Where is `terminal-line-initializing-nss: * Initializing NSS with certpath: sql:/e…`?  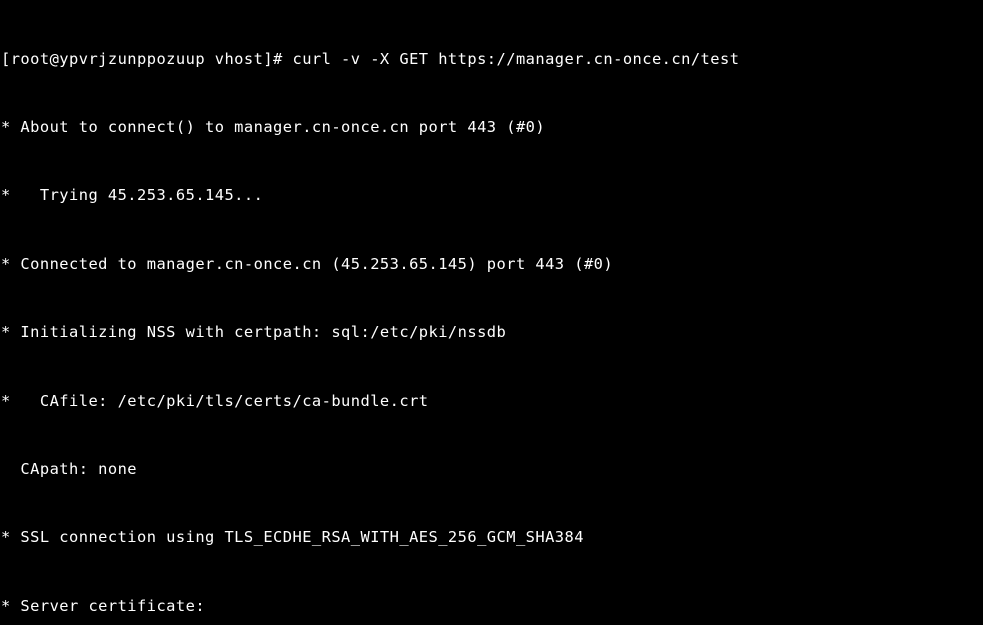
terminal-line-initializing-nss: * Initializing NSS with certpath: sql:/e… is located at coordinates (254, 332).